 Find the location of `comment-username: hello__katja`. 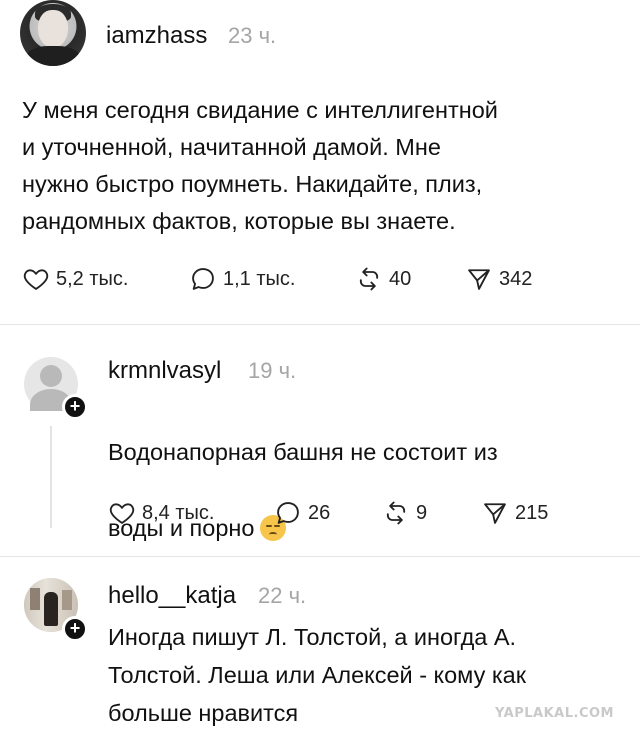

comment-username: hello__katja is located at coordinates (172, 596).